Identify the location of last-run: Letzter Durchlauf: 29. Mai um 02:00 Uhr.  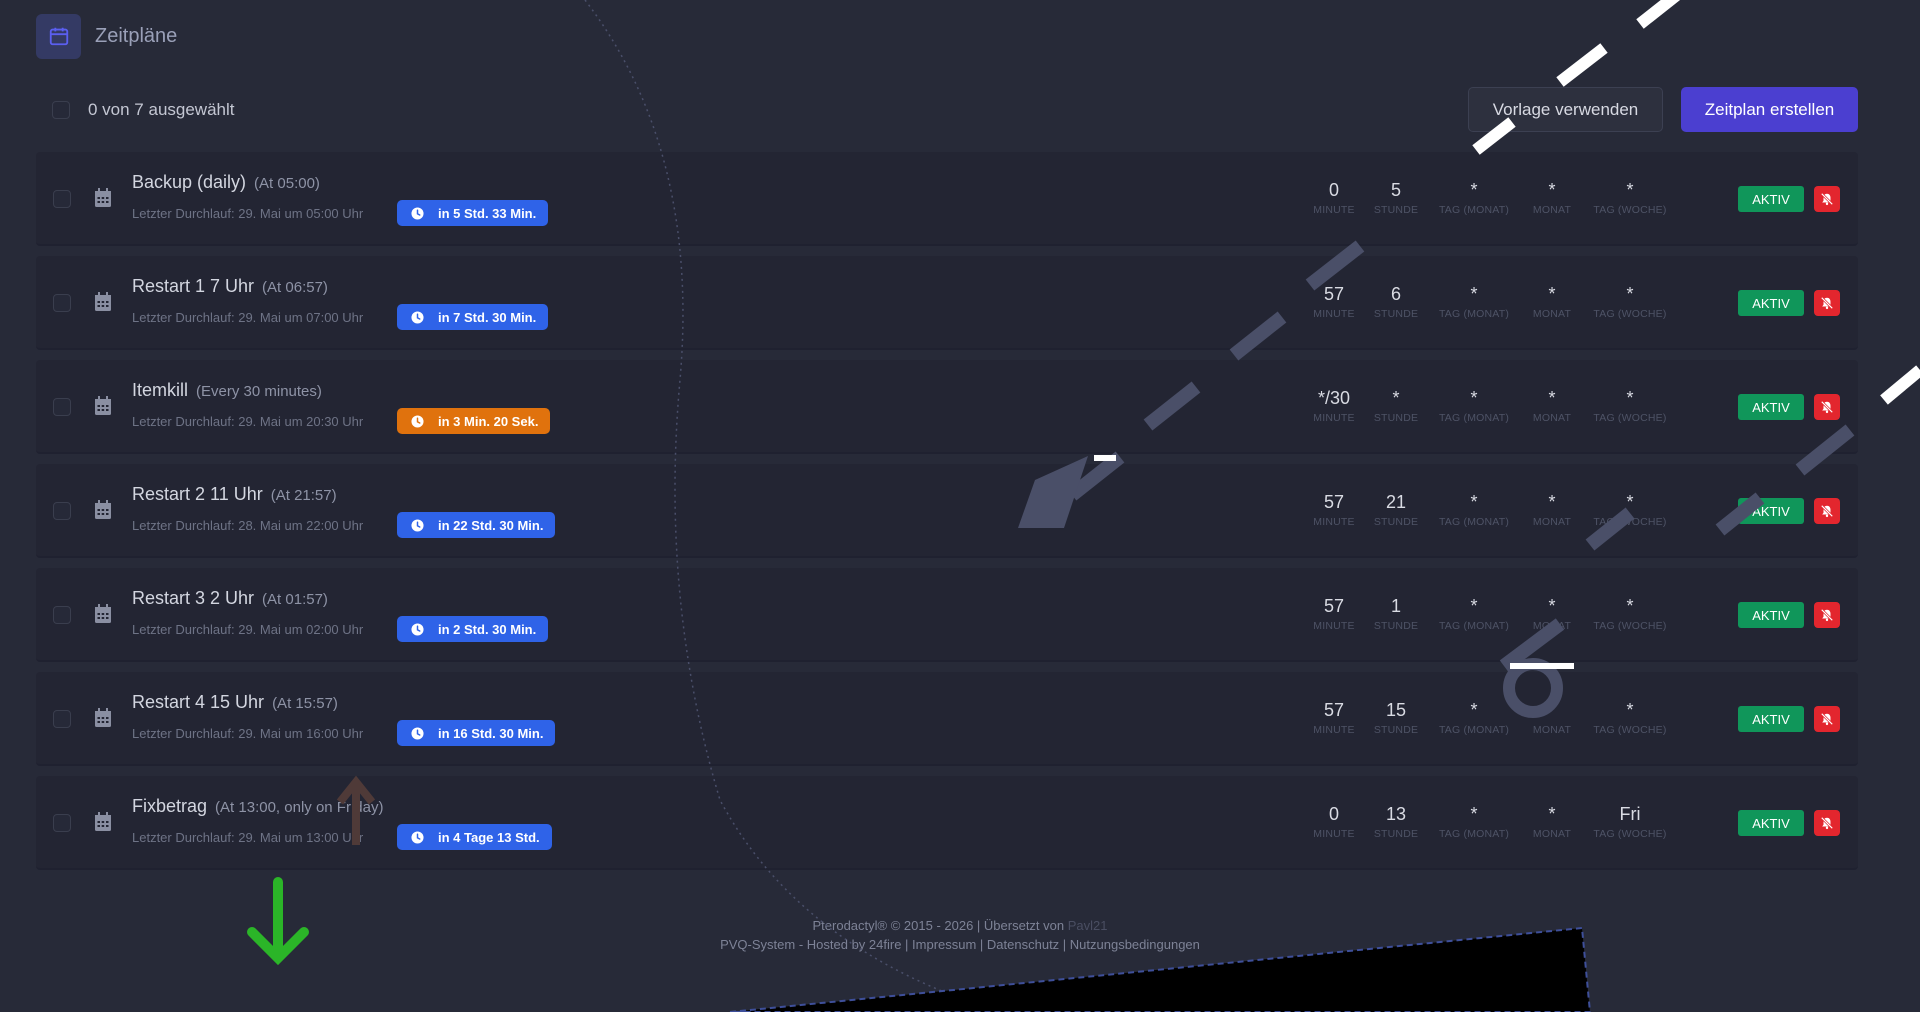
(248, 629).